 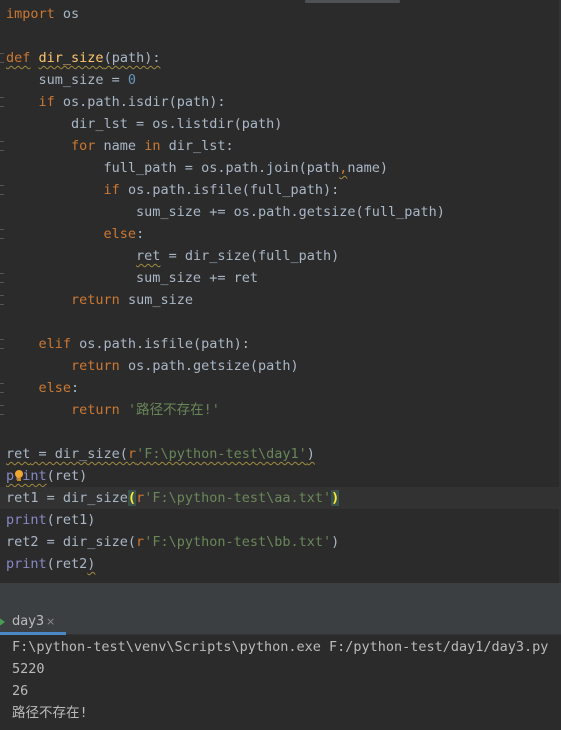 I want to click on code-token: (ret), so click(x=67, y=476).